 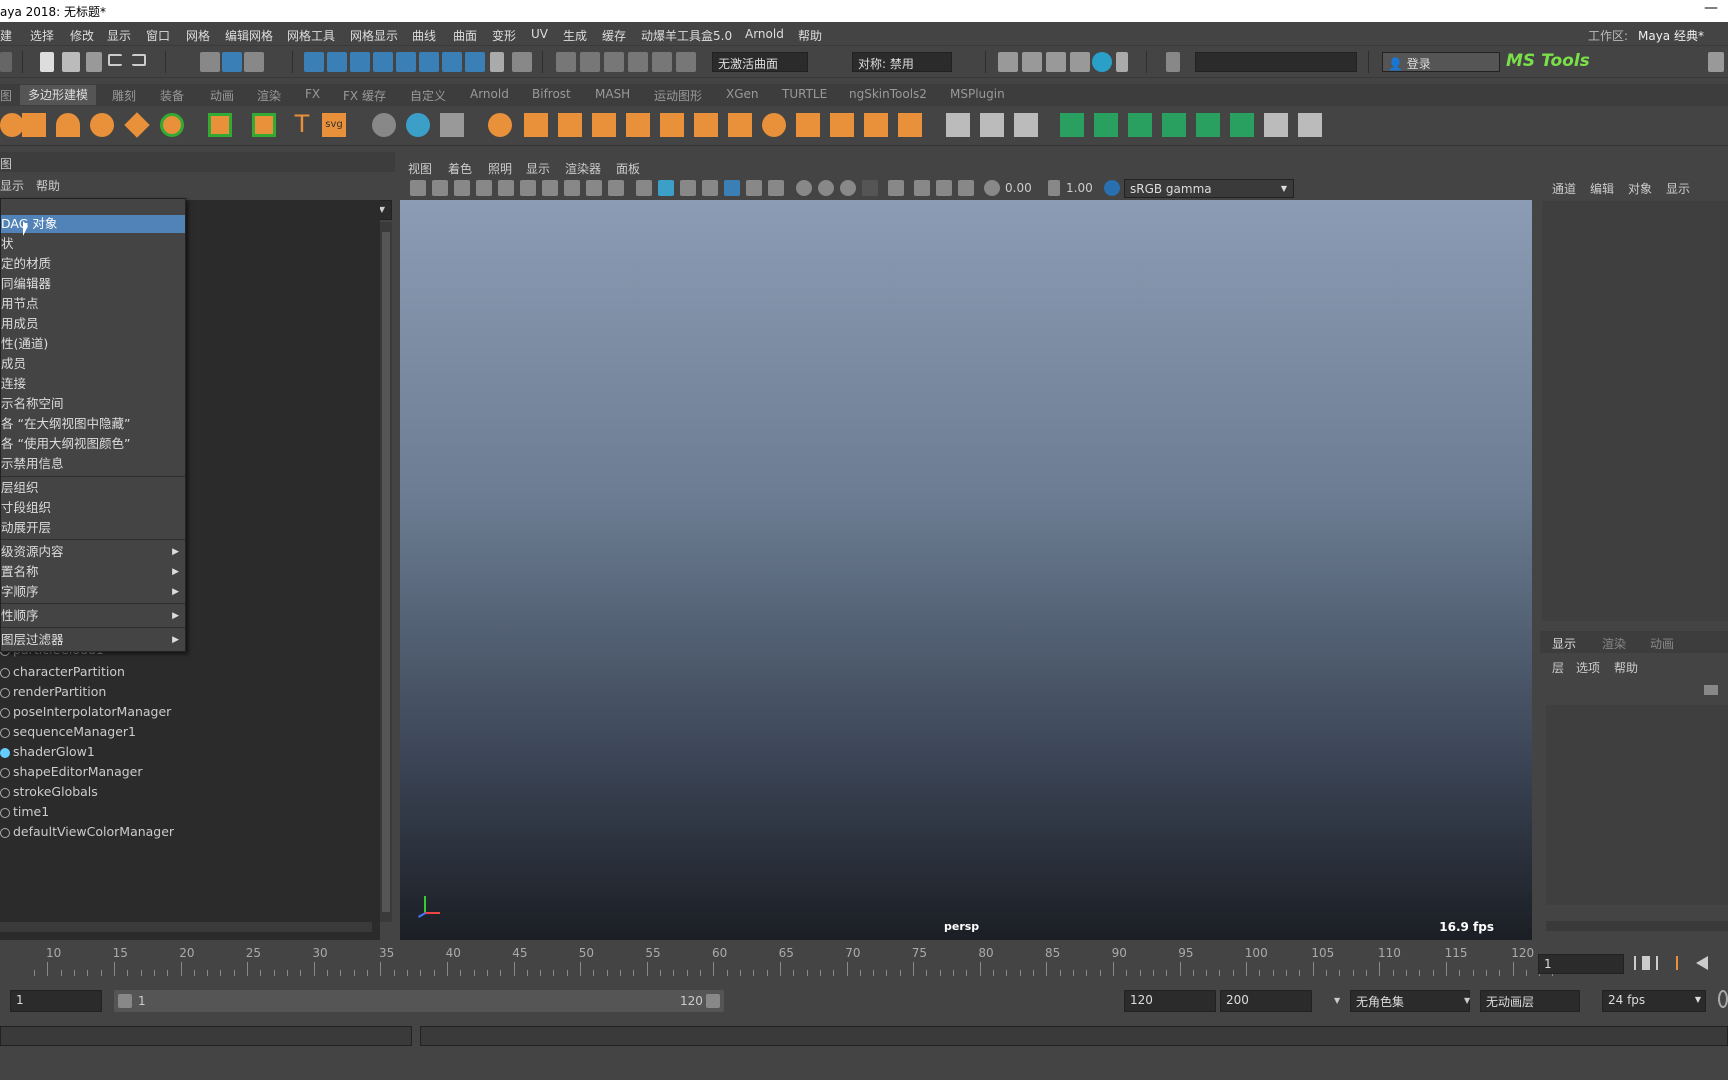 I want to click on viewport-menu-show: 显示, so click(x=538, y=168).